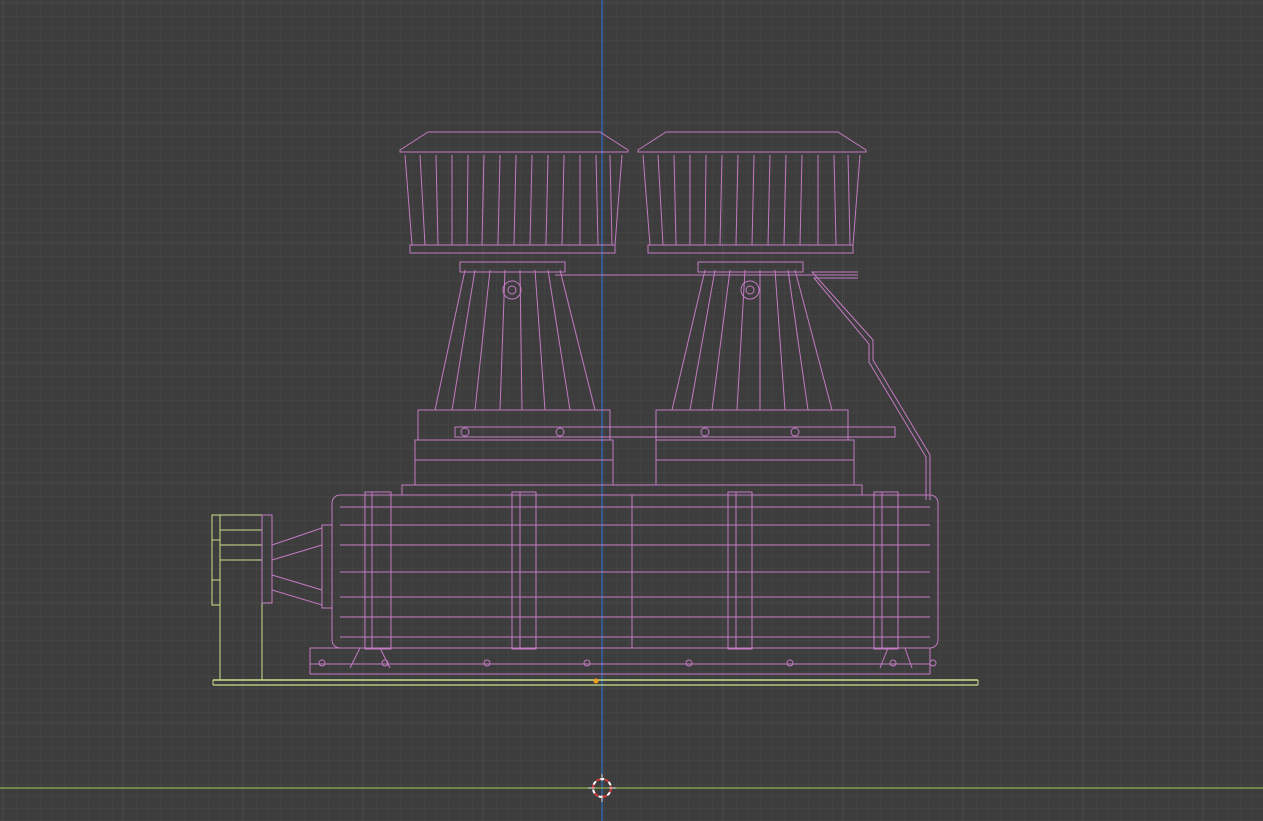 Image resolution: width=1263 pixels, height=821 pixels. What do you see at coordinates (237, 597) in the screenshot?
I see `motor-mesh` at bounding box center [237, 597].